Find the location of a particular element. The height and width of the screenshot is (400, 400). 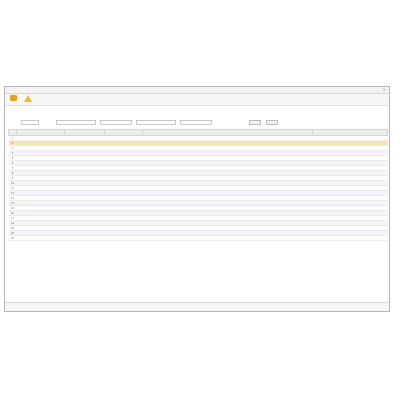

table-row: 21 is located at coordinates (198, 238).